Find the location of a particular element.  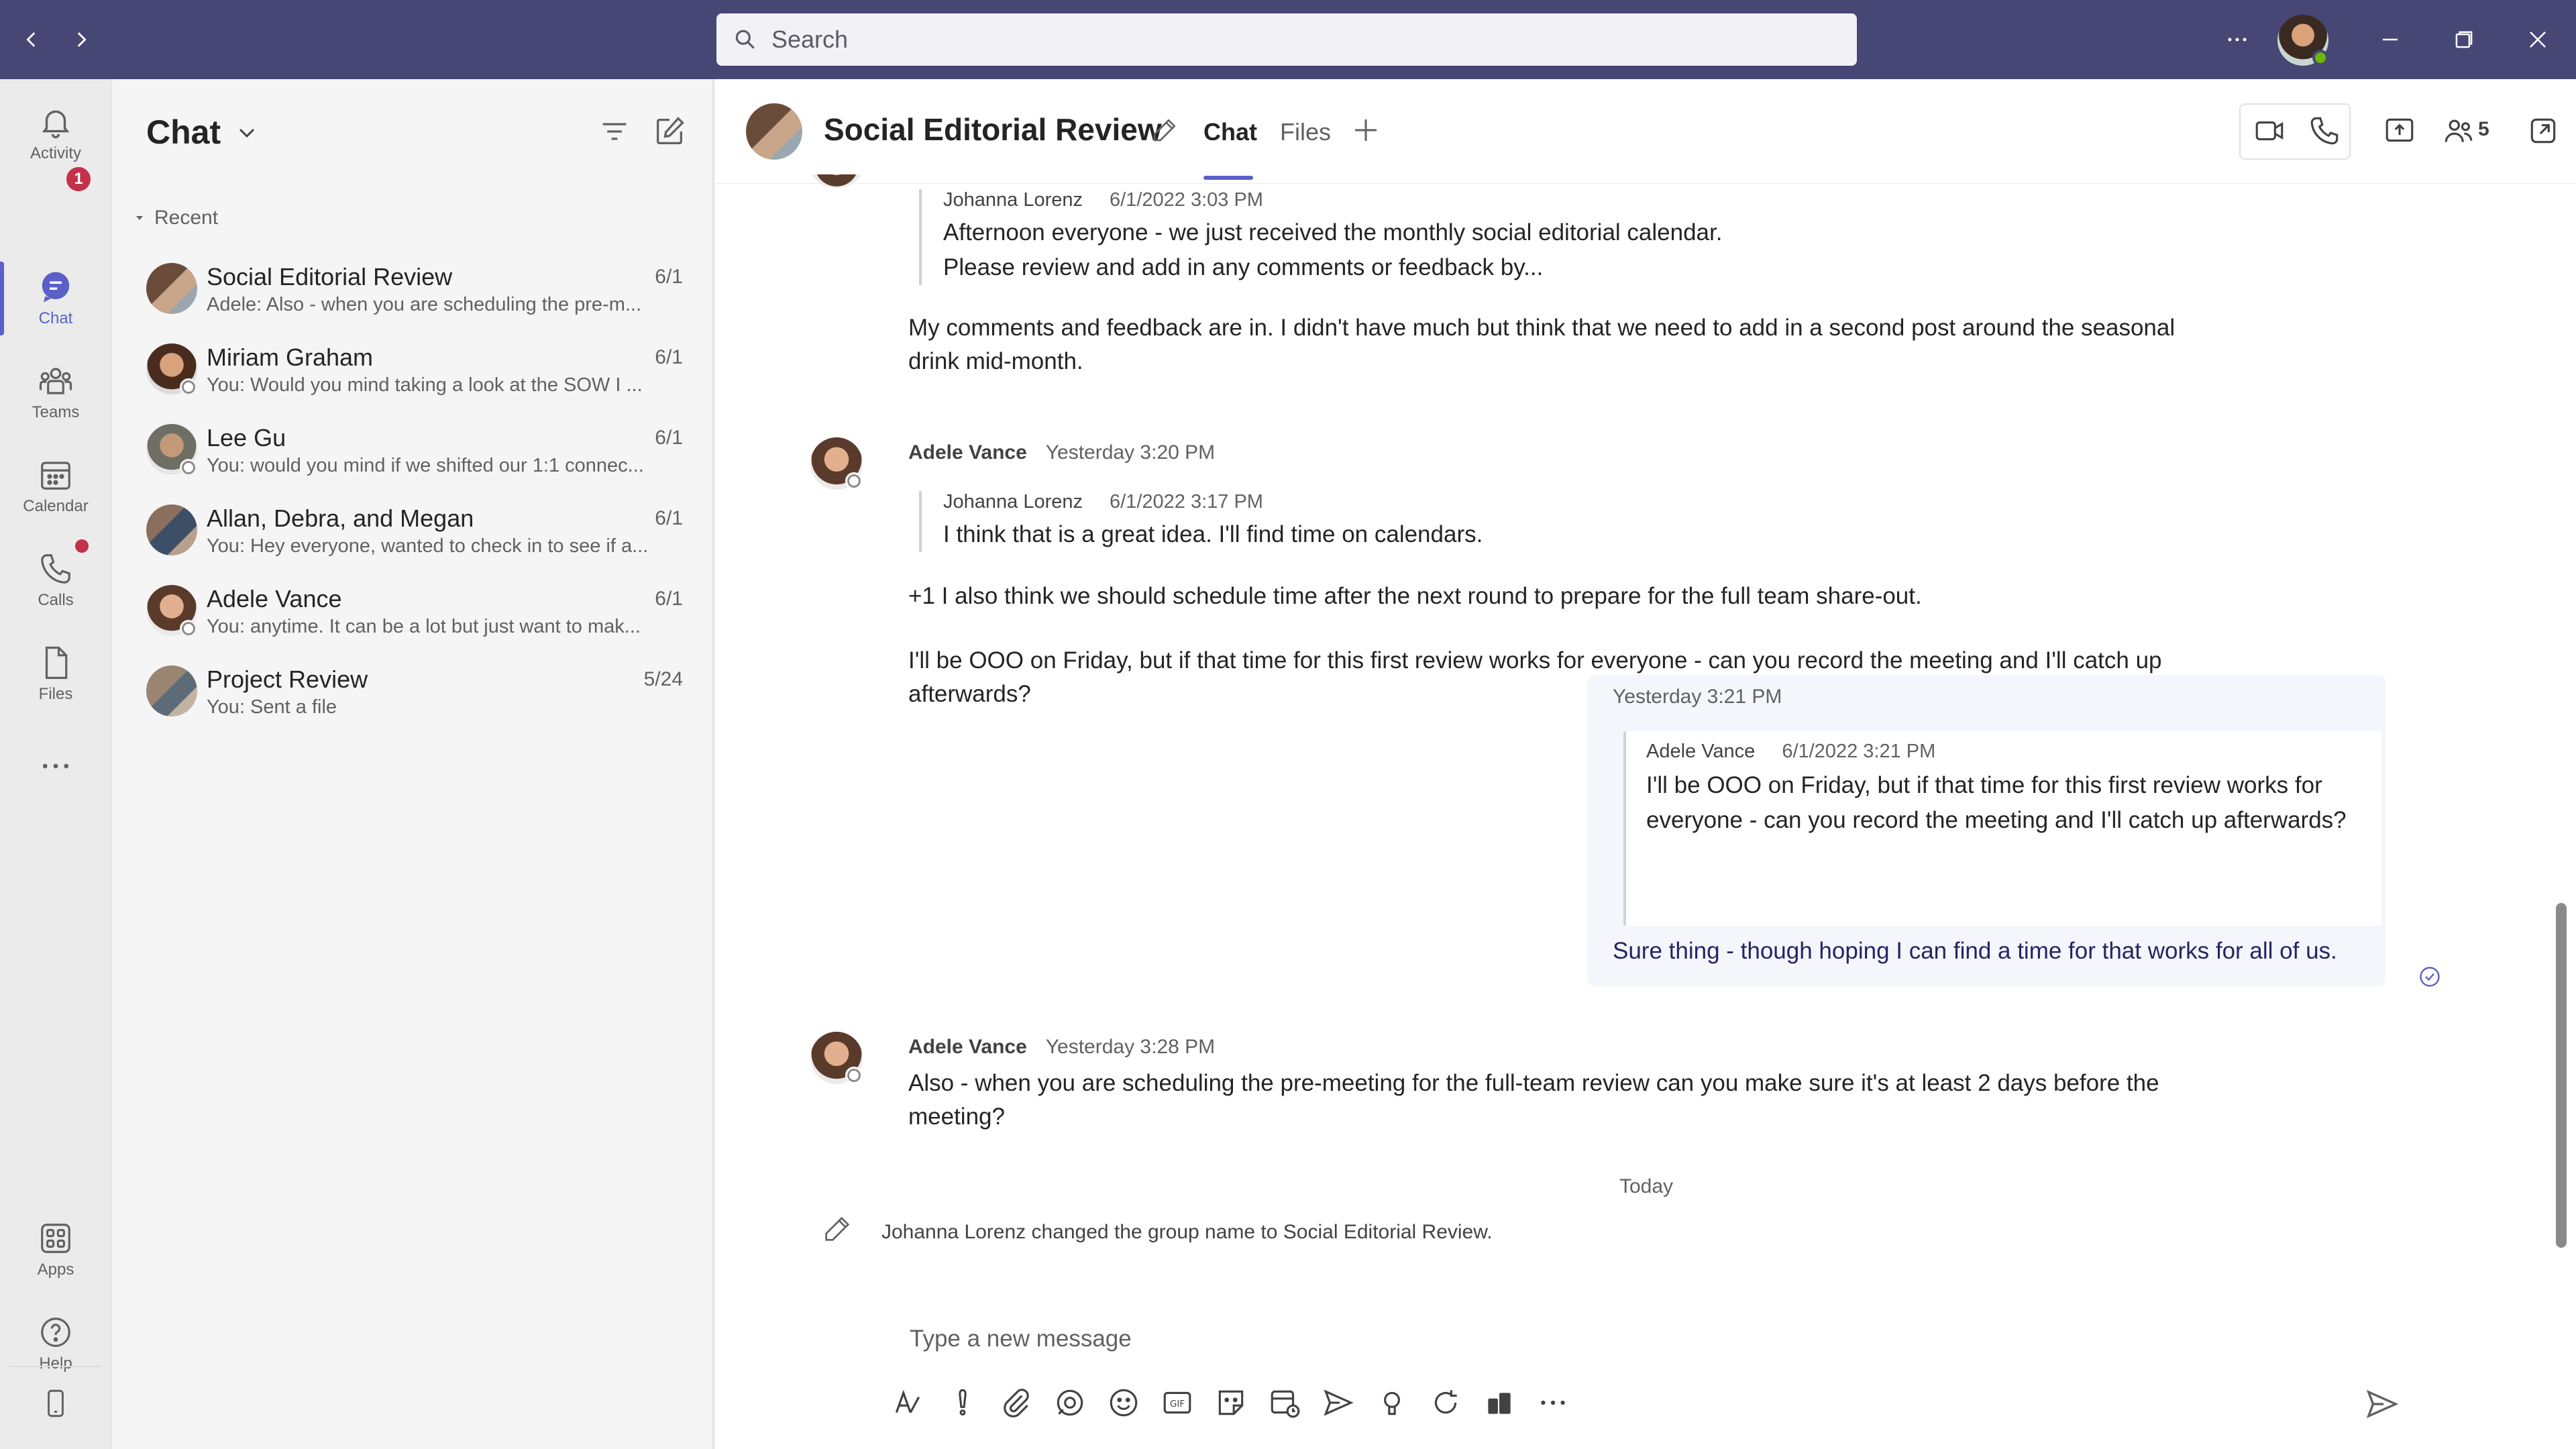

compose-input: Type a new message is located at coordinates (1021, 1339).